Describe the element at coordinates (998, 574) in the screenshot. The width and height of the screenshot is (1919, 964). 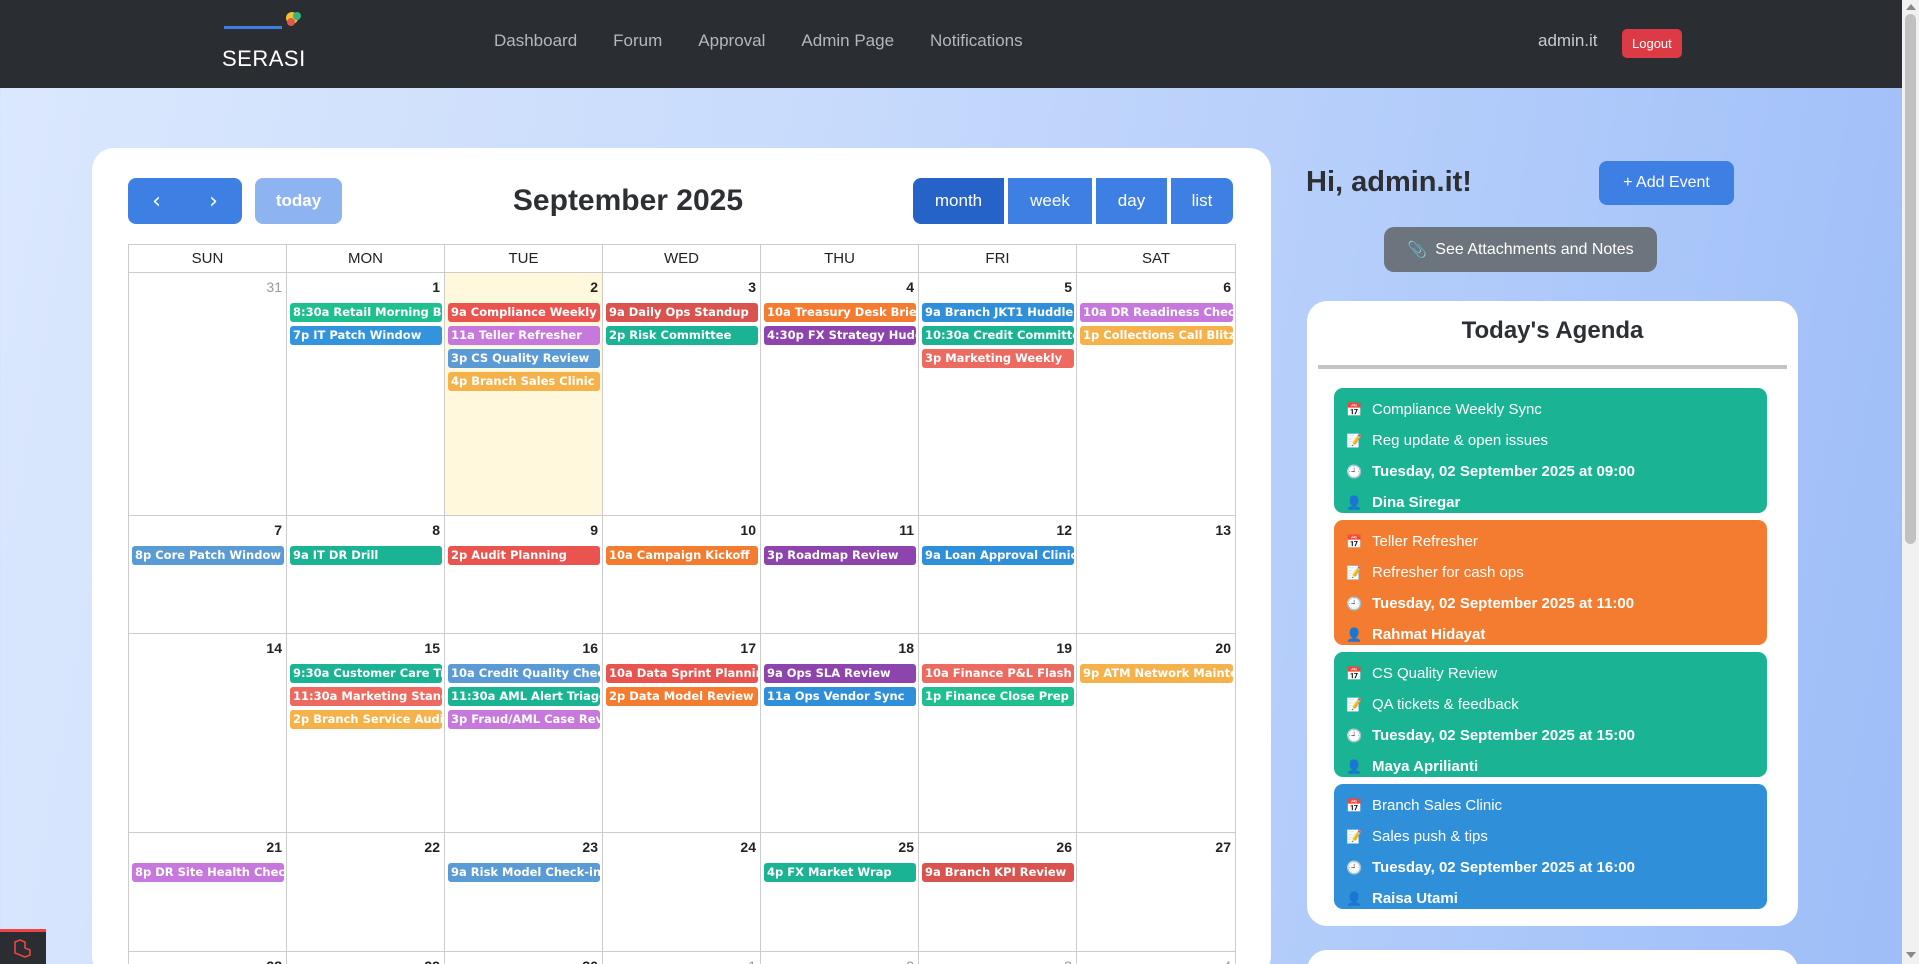
I see `day-cell: 12 9a Loan Approval Clinic` at that location.